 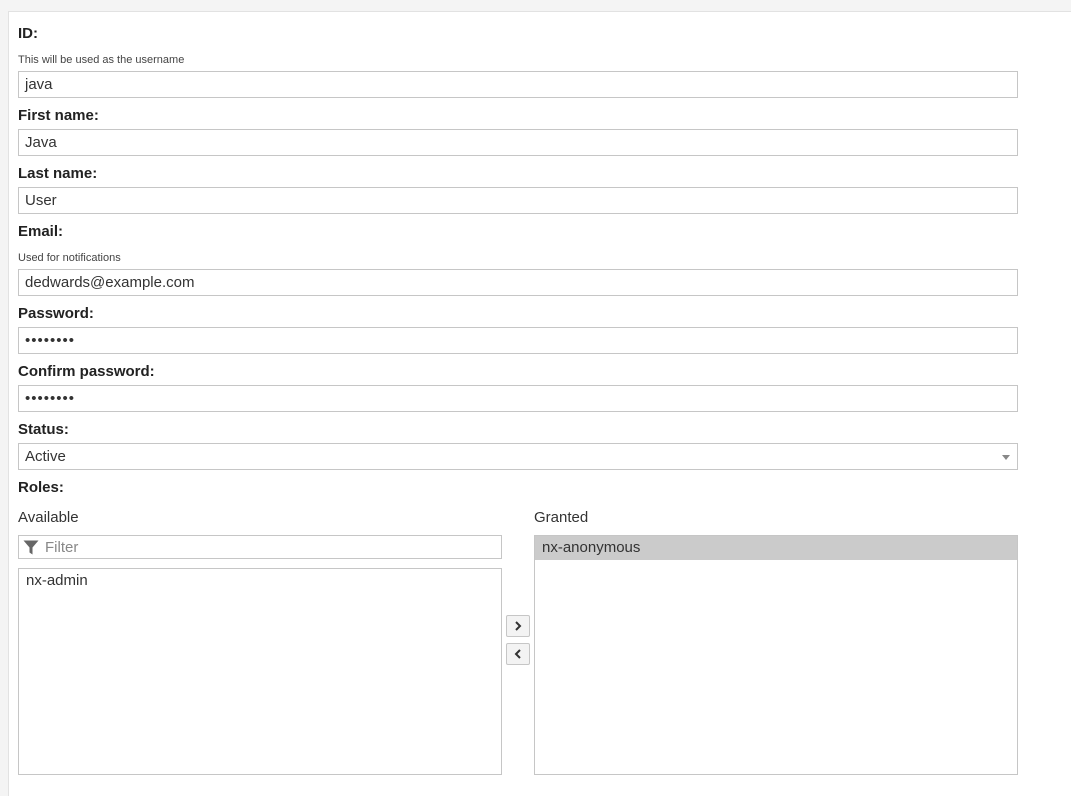 I want to click on roles-filter-input: Filter, so click(x=260, y=547).